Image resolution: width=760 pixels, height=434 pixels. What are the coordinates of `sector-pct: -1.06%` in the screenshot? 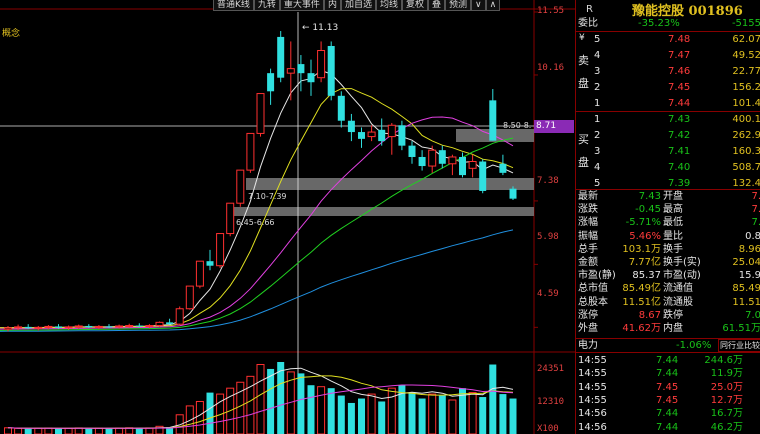 It's located at (694, 345).